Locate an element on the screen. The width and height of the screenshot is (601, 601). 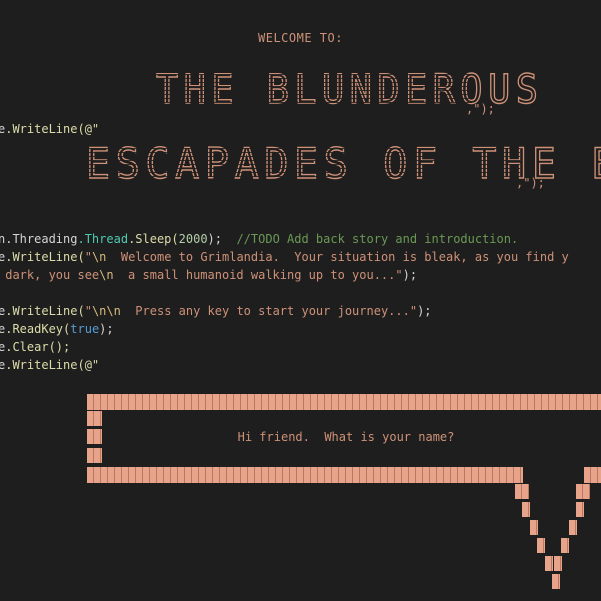
line2-class: .Thread is located at coordinates (103, 239).